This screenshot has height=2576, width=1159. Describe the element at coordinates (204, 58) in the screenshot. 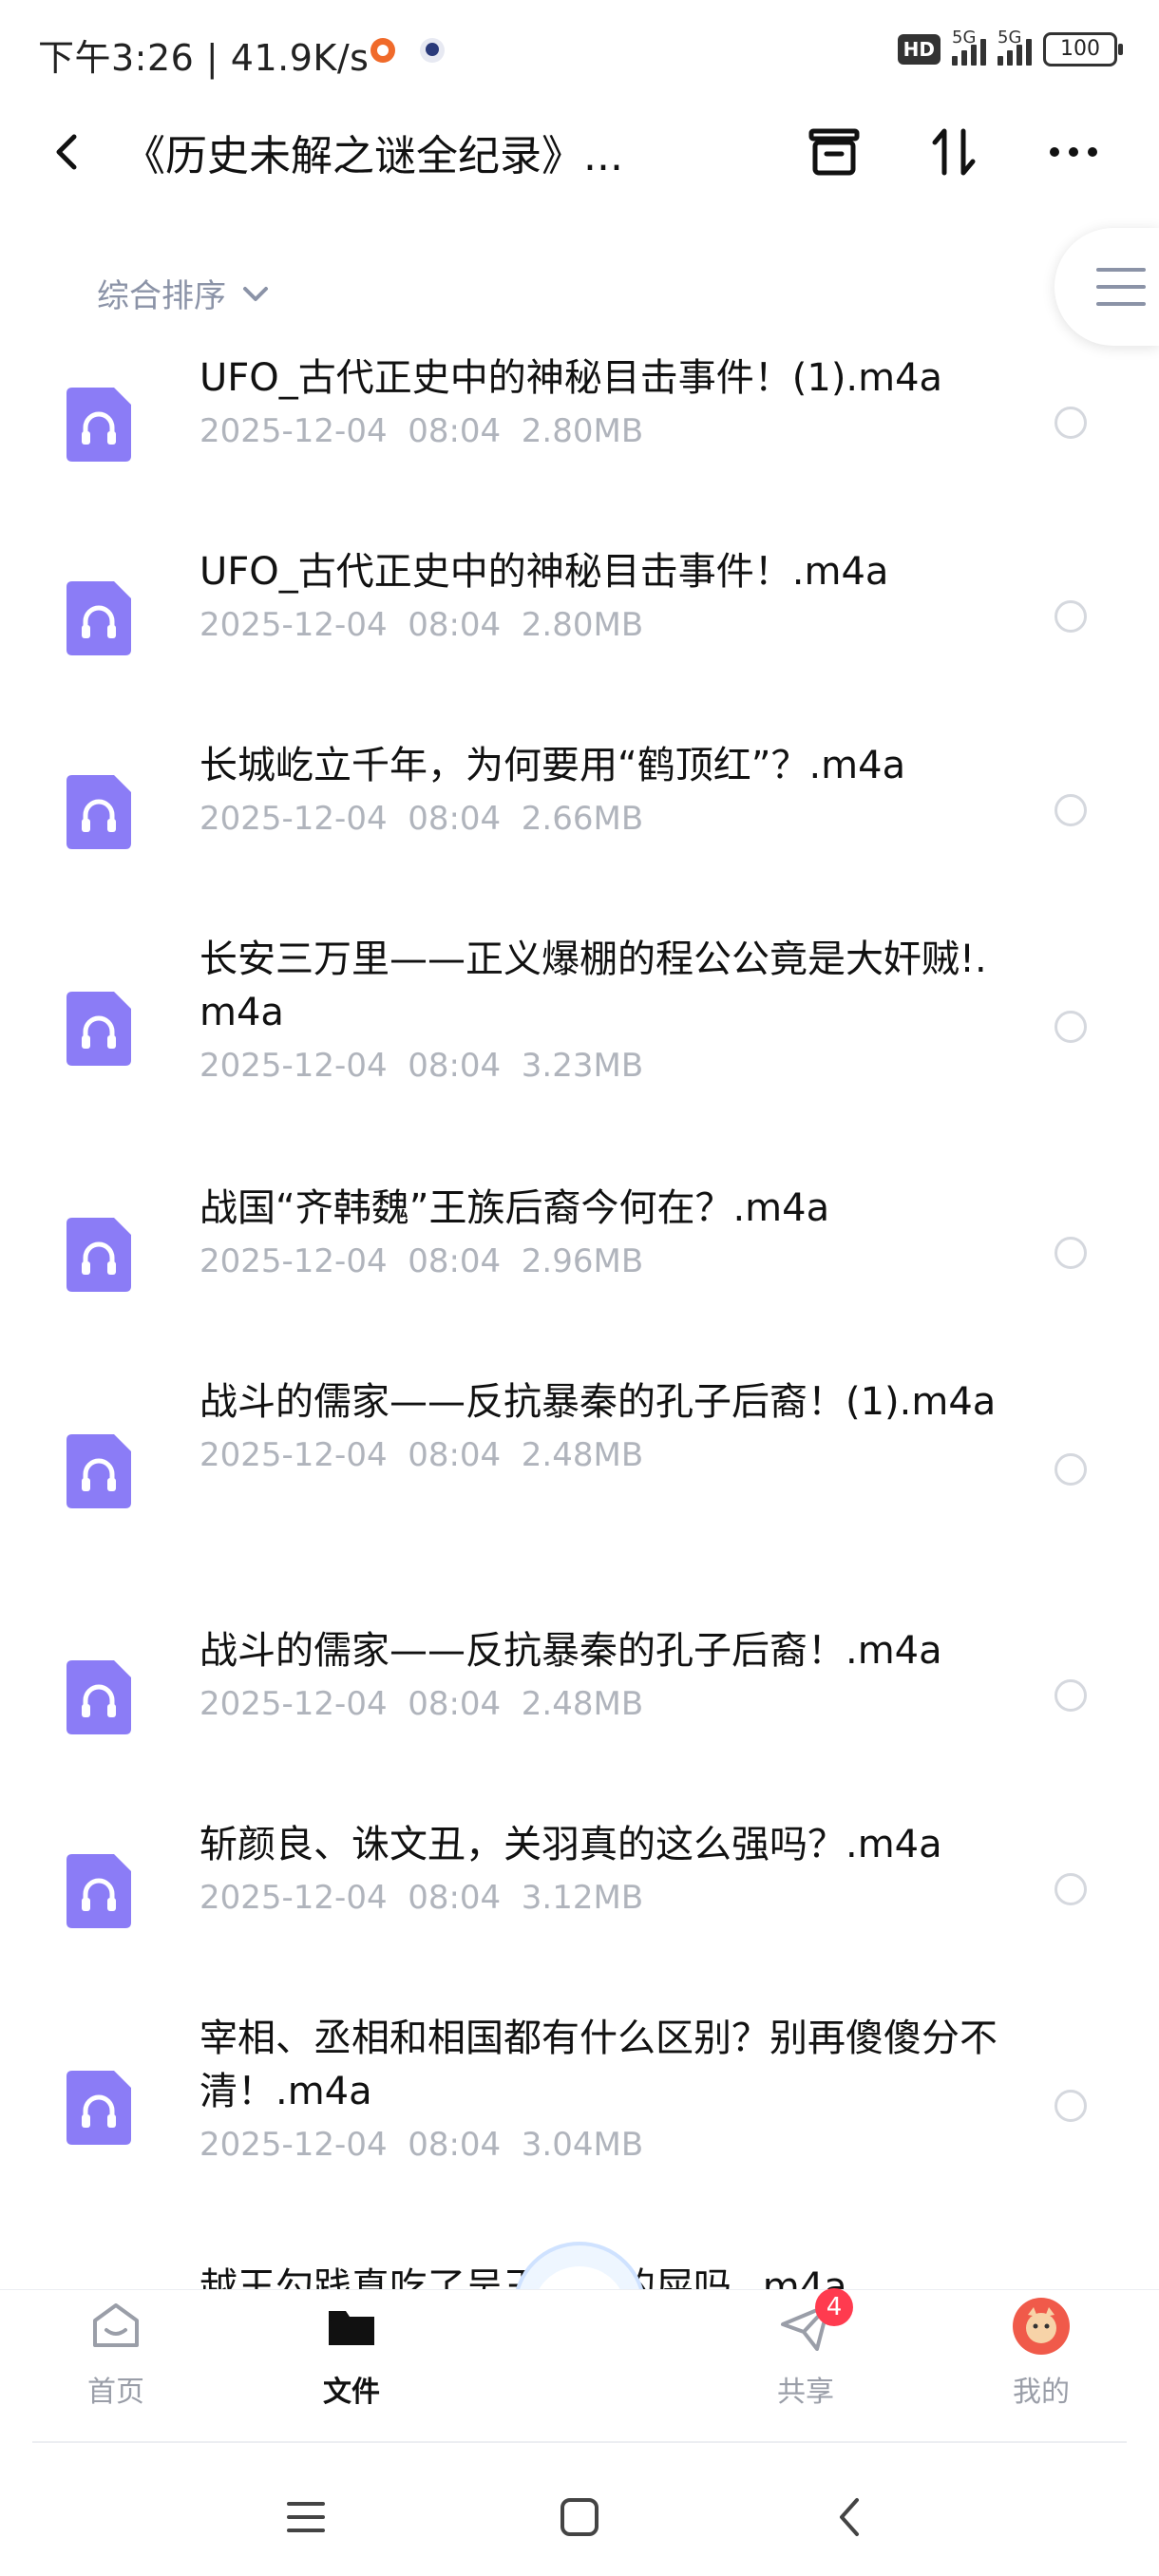

I see `status-time: 下午3:26 | 41.9K/s` at that location.